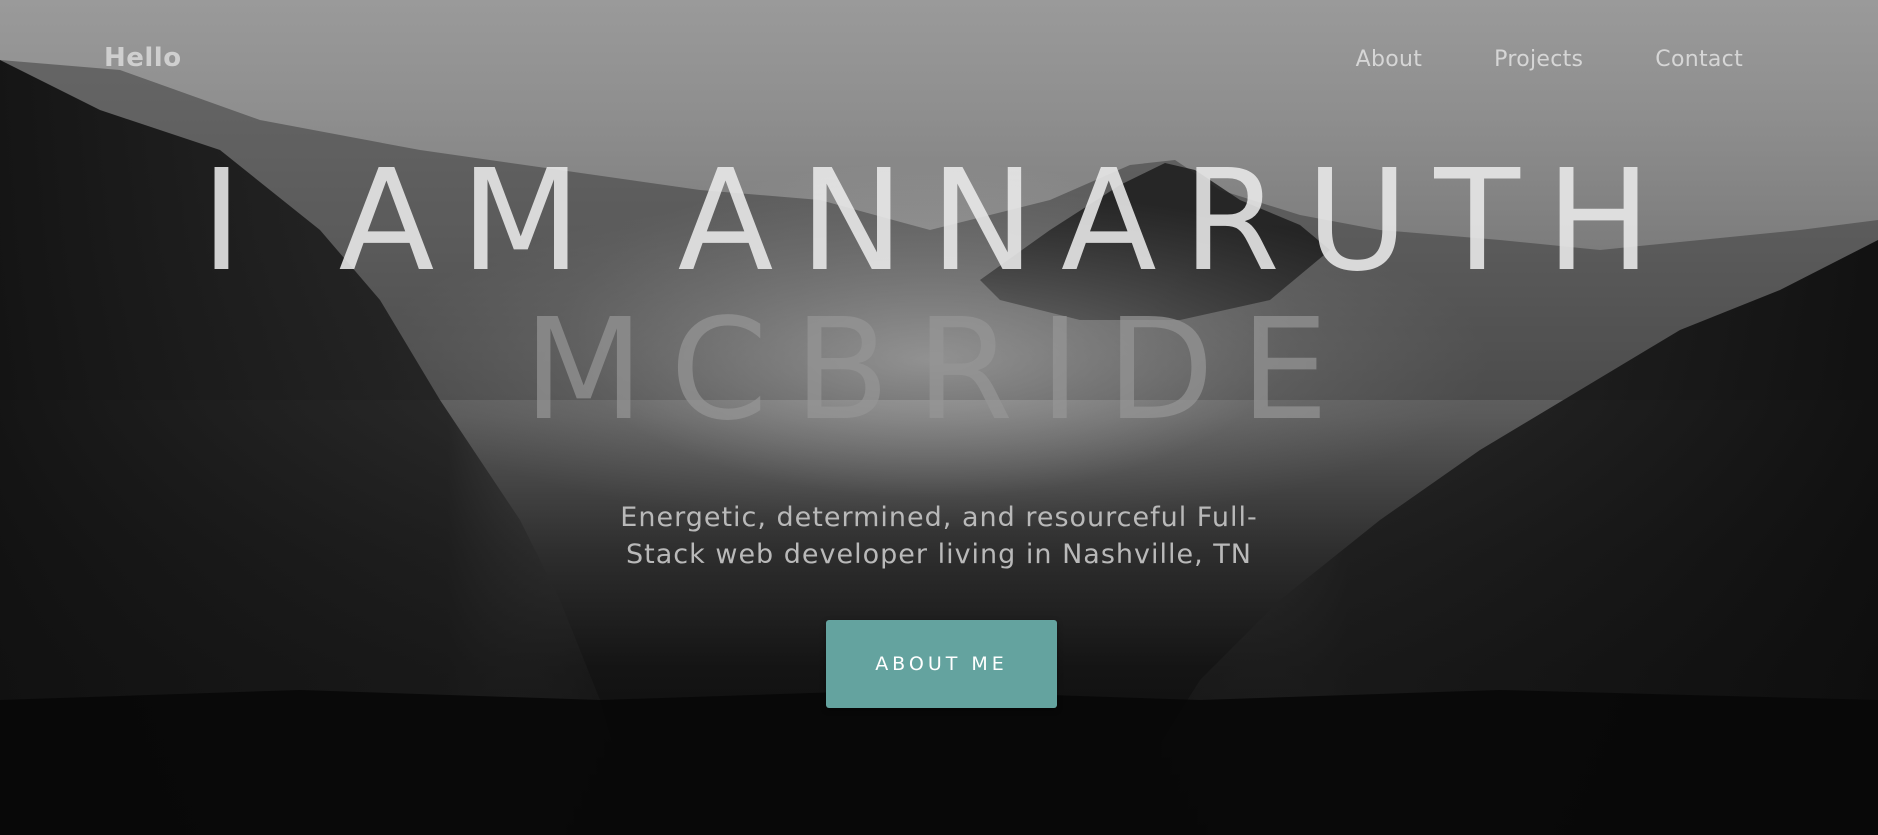 Image resolution: width=1878 pixels, height=835 pixels. What do you see at coordinates (143, 58) in the screenshot?
I see `brand-logo-link: Hello` at bounding box center [143, 58].